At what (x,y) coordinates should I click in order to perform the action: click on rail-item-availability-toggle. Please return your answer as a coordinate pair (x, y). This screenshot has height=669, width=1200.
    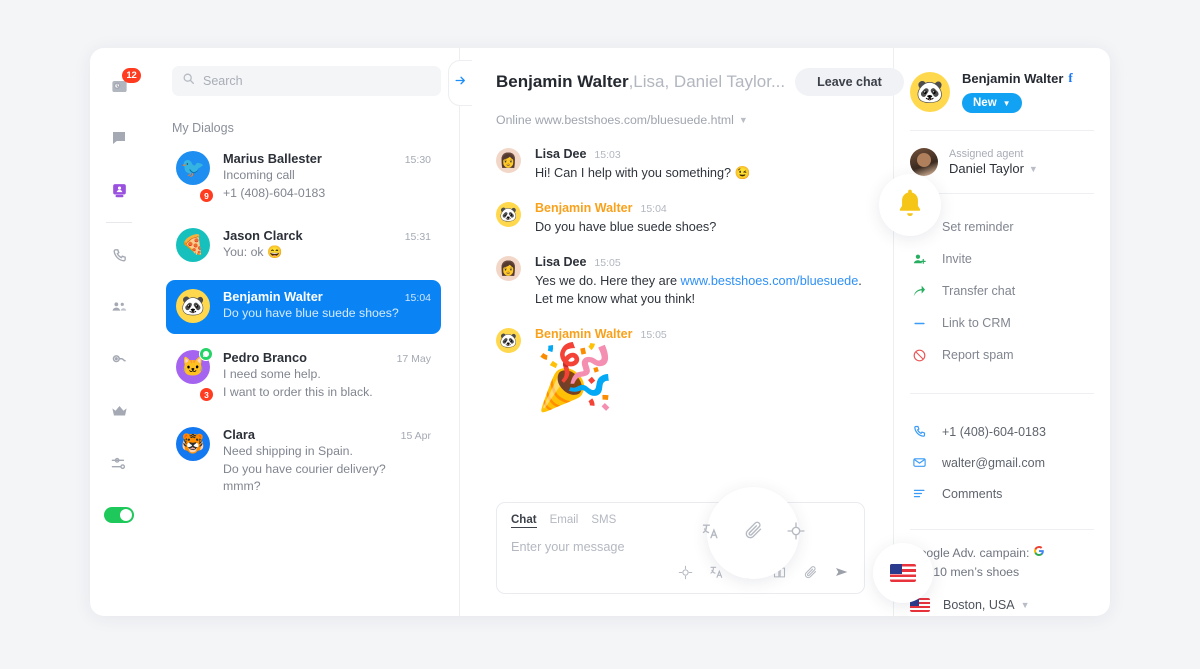
    Looking at the image, I should click on (119, 515).